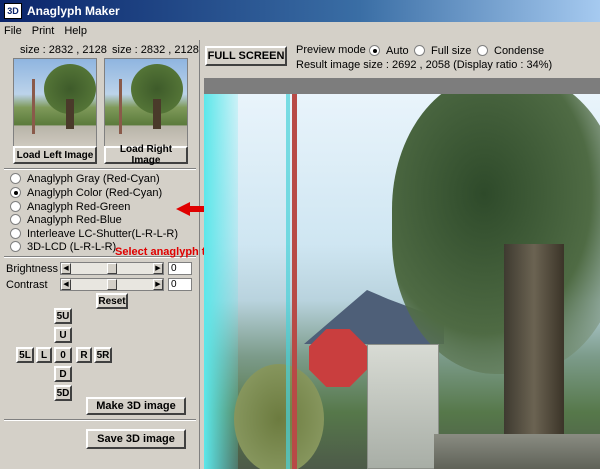  What do you see at coordinates (43, 31) in the screenshot?
I see `menu-print: Print` at bounding box center [43, 31].